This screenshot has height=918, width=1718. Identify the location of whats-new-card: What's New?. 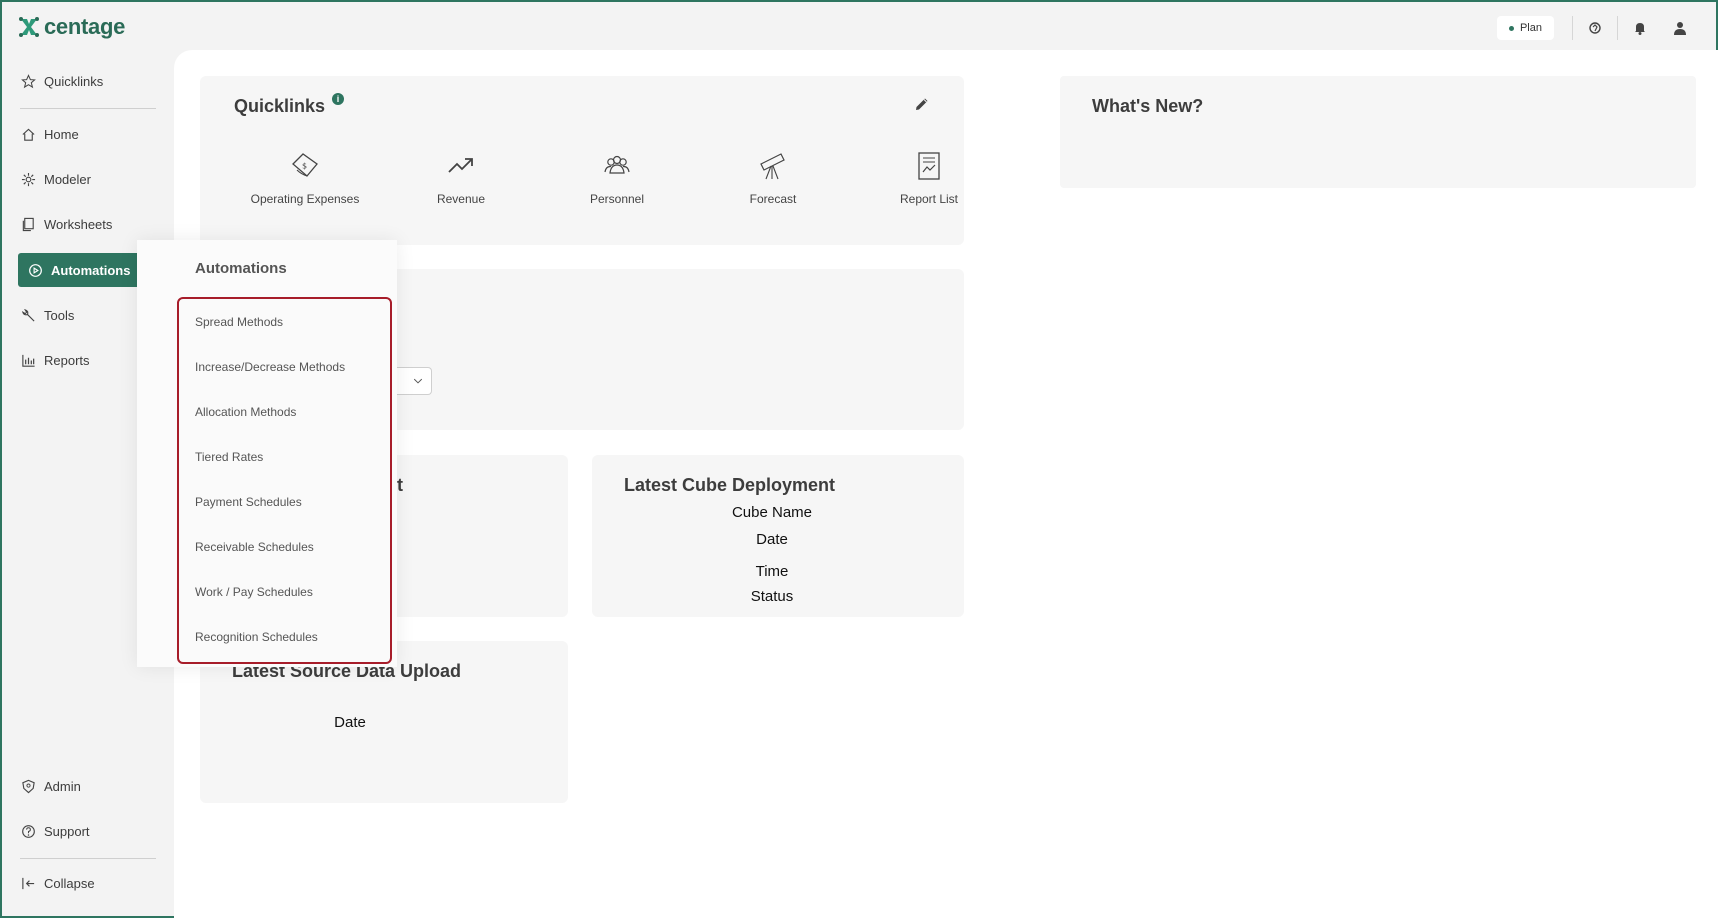
(1378, 132).